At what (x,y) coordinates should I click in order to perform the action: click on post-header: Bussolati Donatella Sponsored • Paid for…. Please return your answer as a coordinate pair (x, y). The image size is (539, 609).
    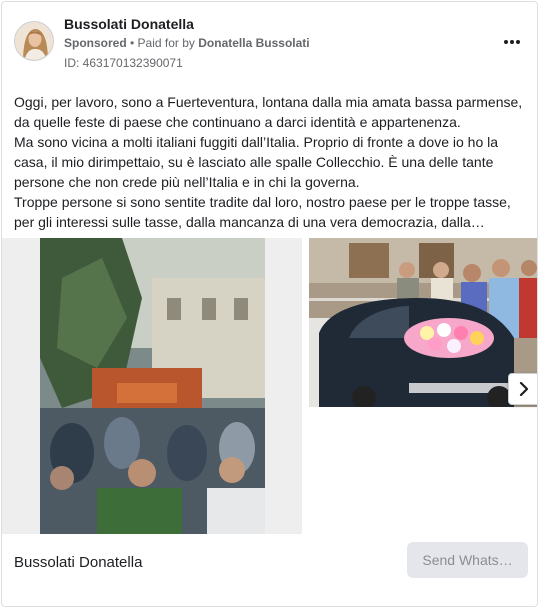
    Looking at the image, I should click on (269, 42).